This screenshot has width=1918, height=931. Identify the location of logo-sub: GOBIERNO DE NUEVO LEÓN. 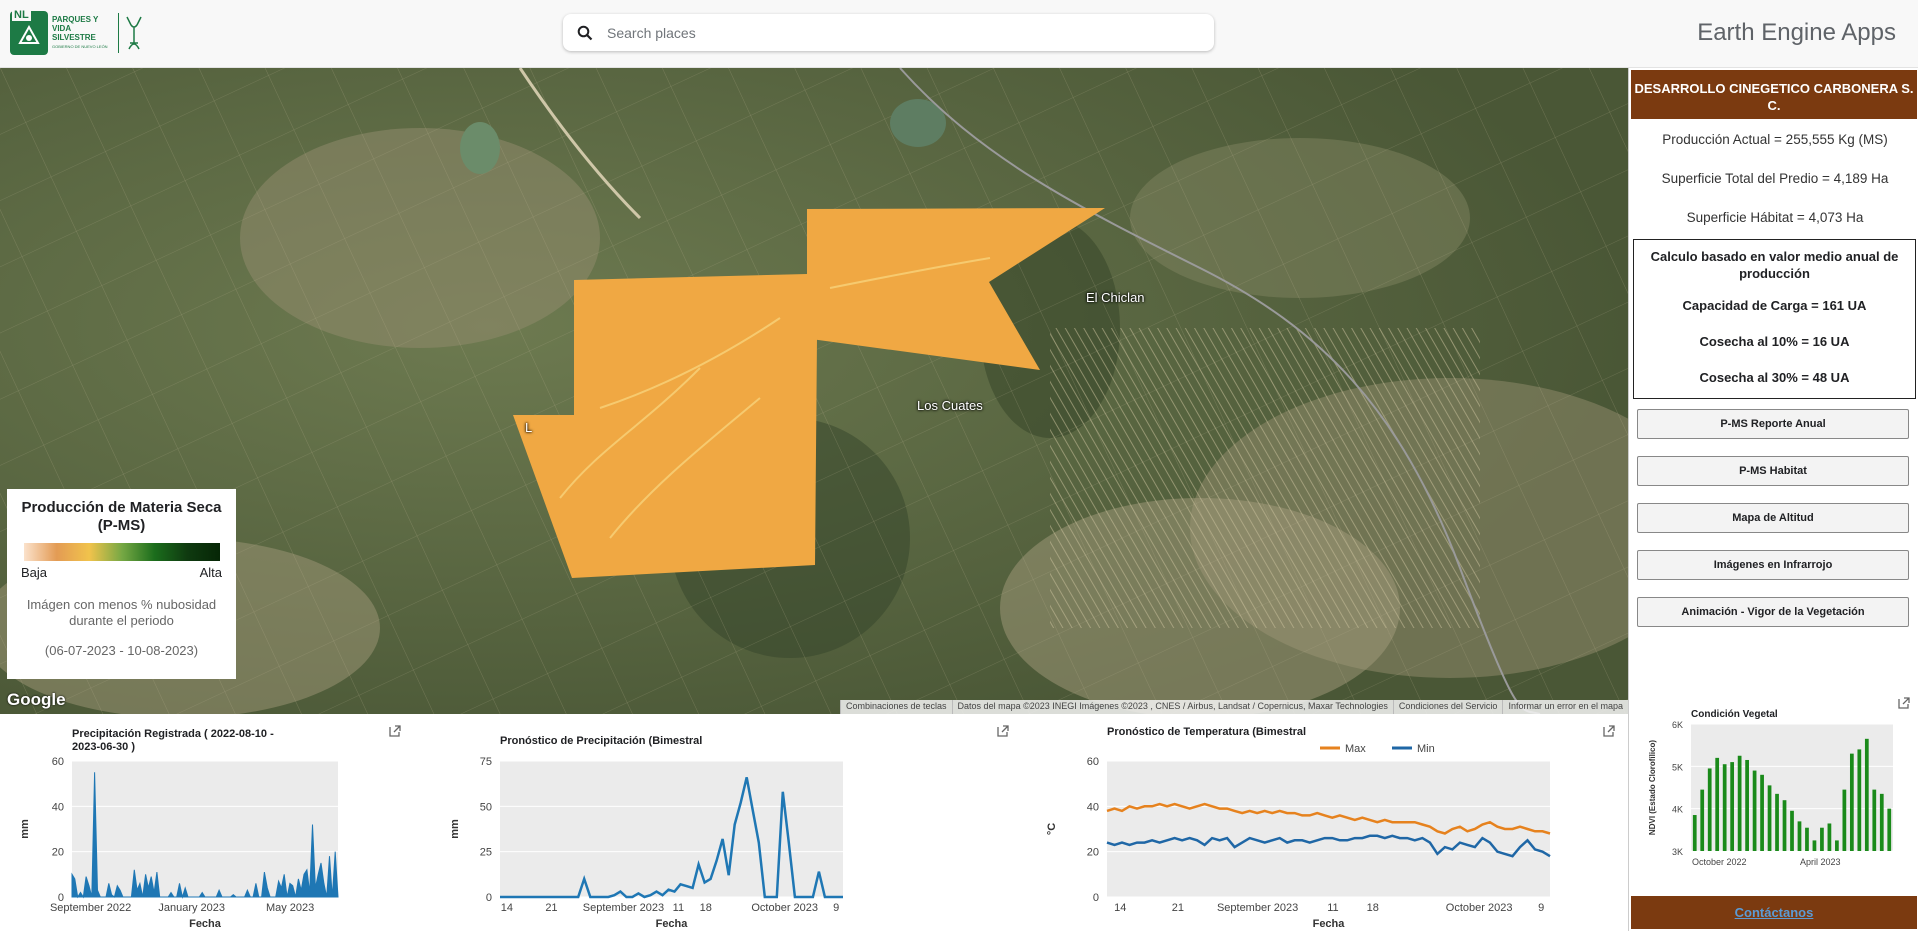
(80, 46).